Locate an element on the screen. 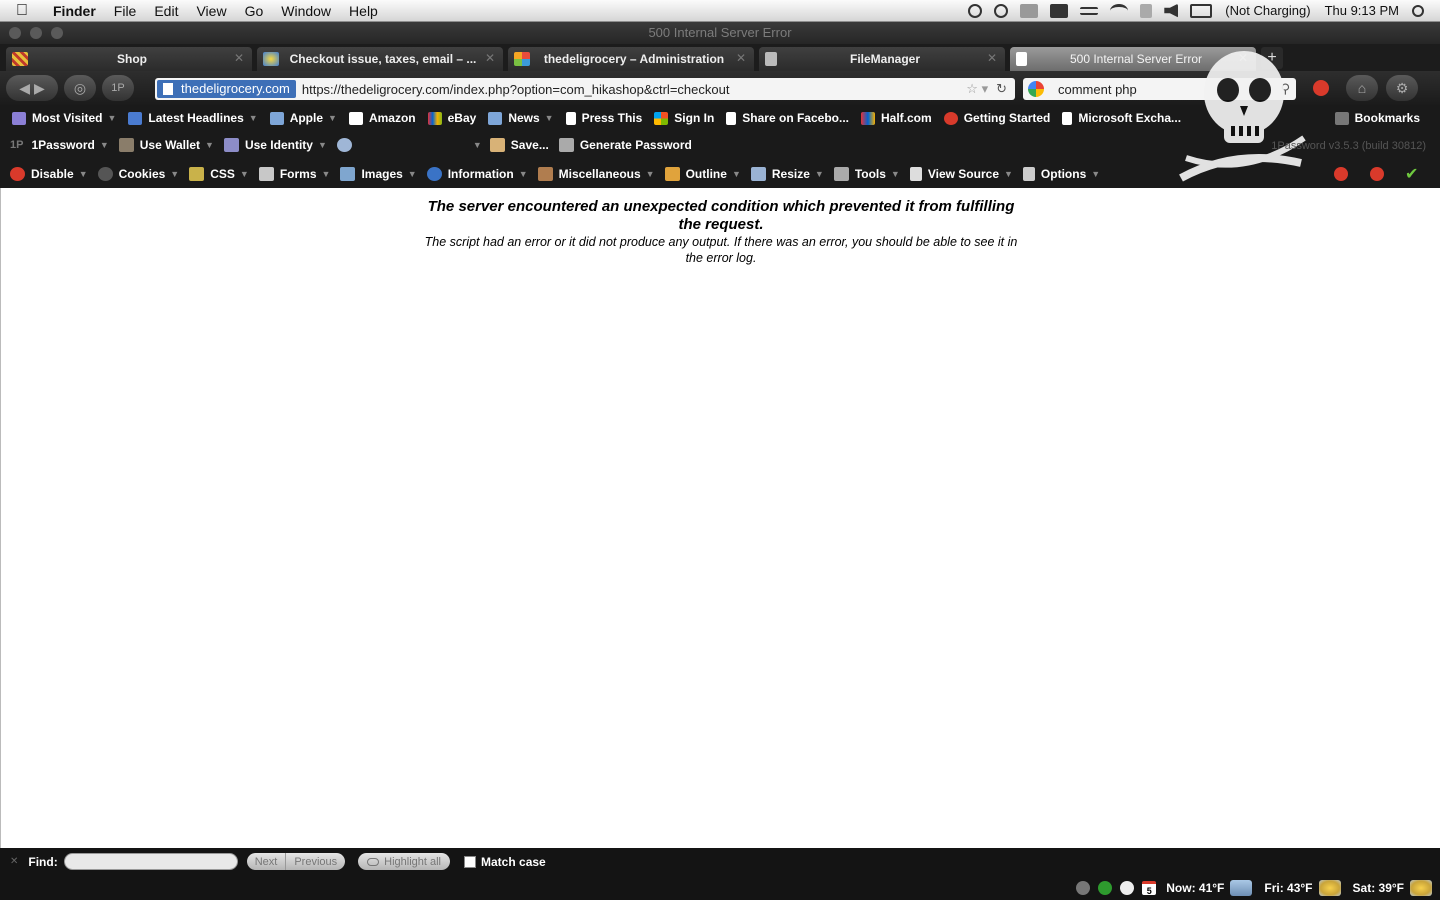 This screenshot has width=1440, height=900. use-wallet-button: Use Wallet ▼ is located at coordinates (166, 145).